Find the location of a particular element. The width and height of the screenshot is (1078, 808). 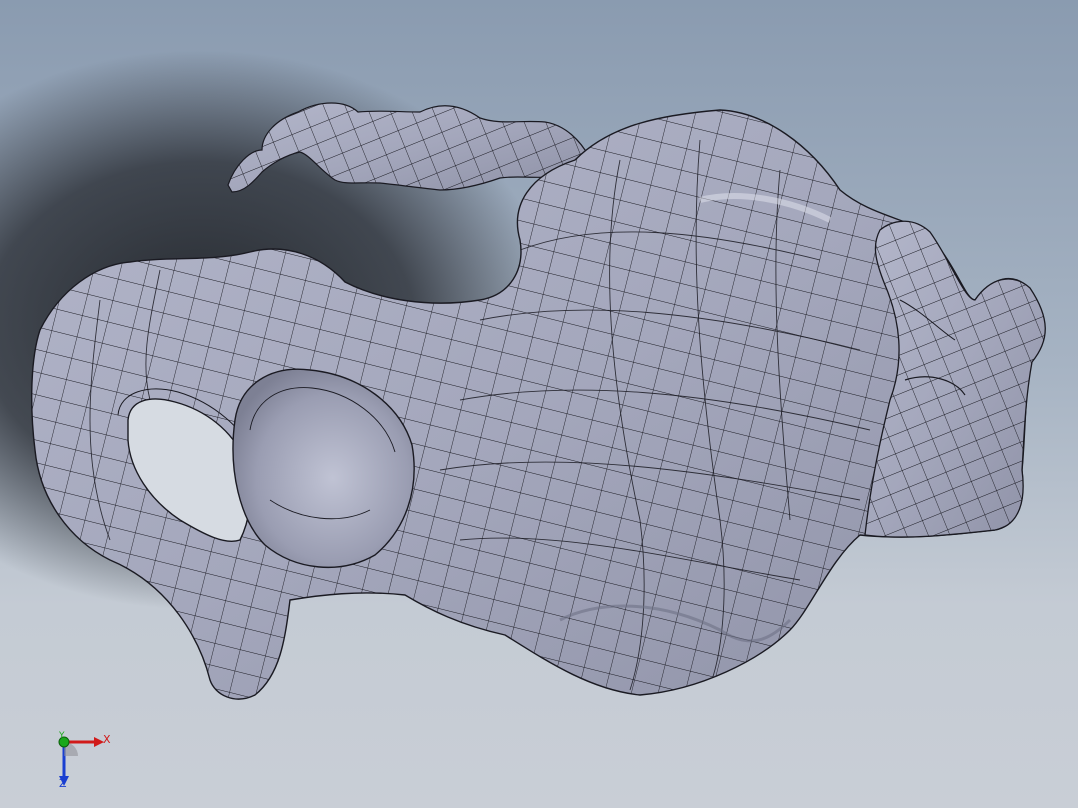

y-axis-label: Y is located at coordinates (62, 736).